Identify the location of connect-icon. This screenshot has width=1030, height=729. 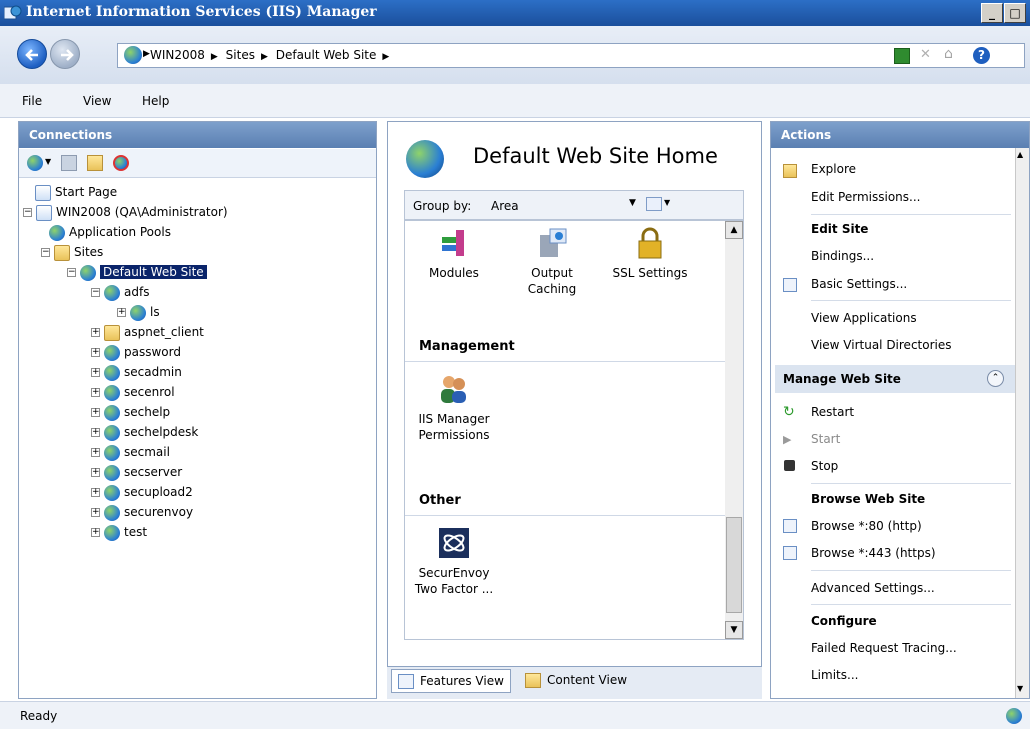
(35, 163).